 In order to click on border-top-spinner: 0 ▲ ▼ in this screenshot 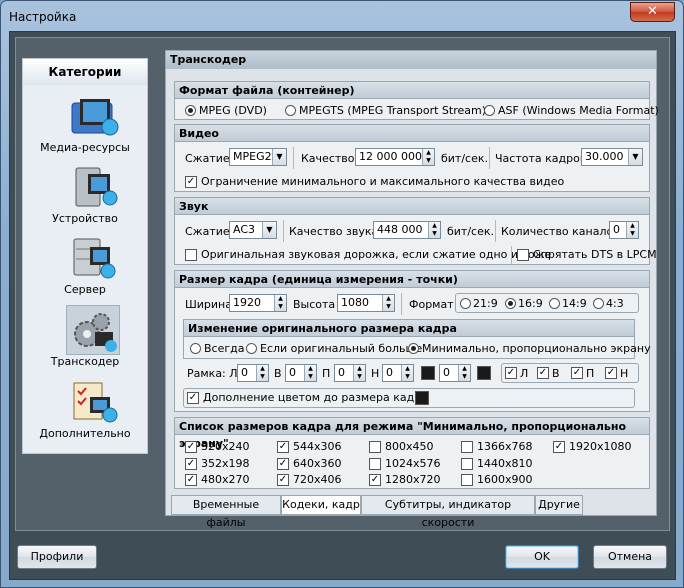, I will do `click(301, 373)`.